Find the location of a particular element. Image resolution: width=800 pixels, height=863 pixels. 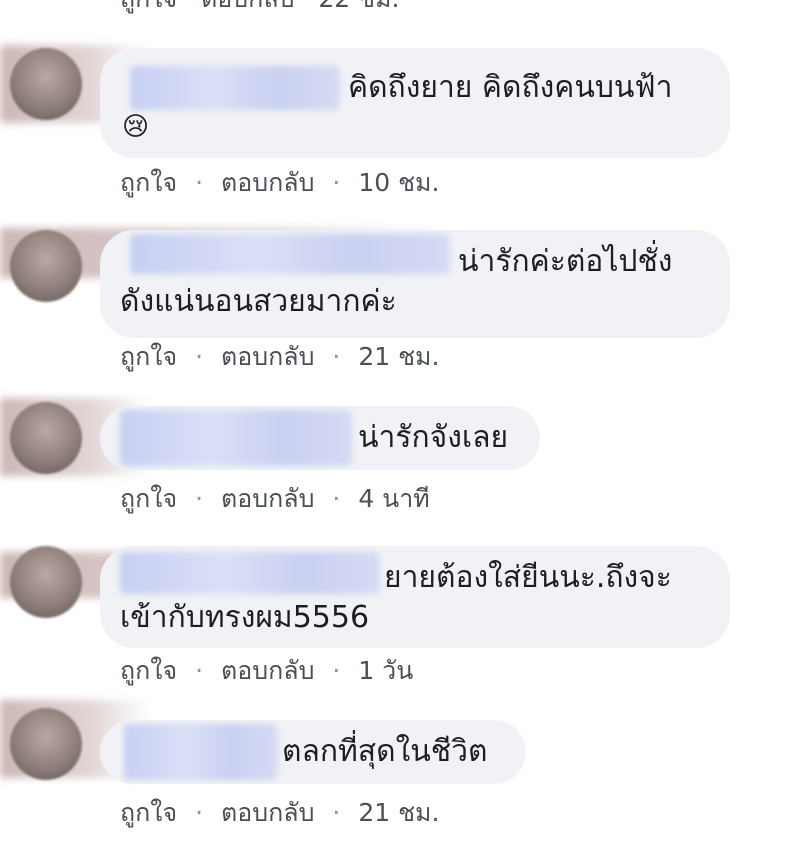

comment-actions: ถูกใจ · ตอบกลับ · 10 ชม. is located at coordinates (279, 183).